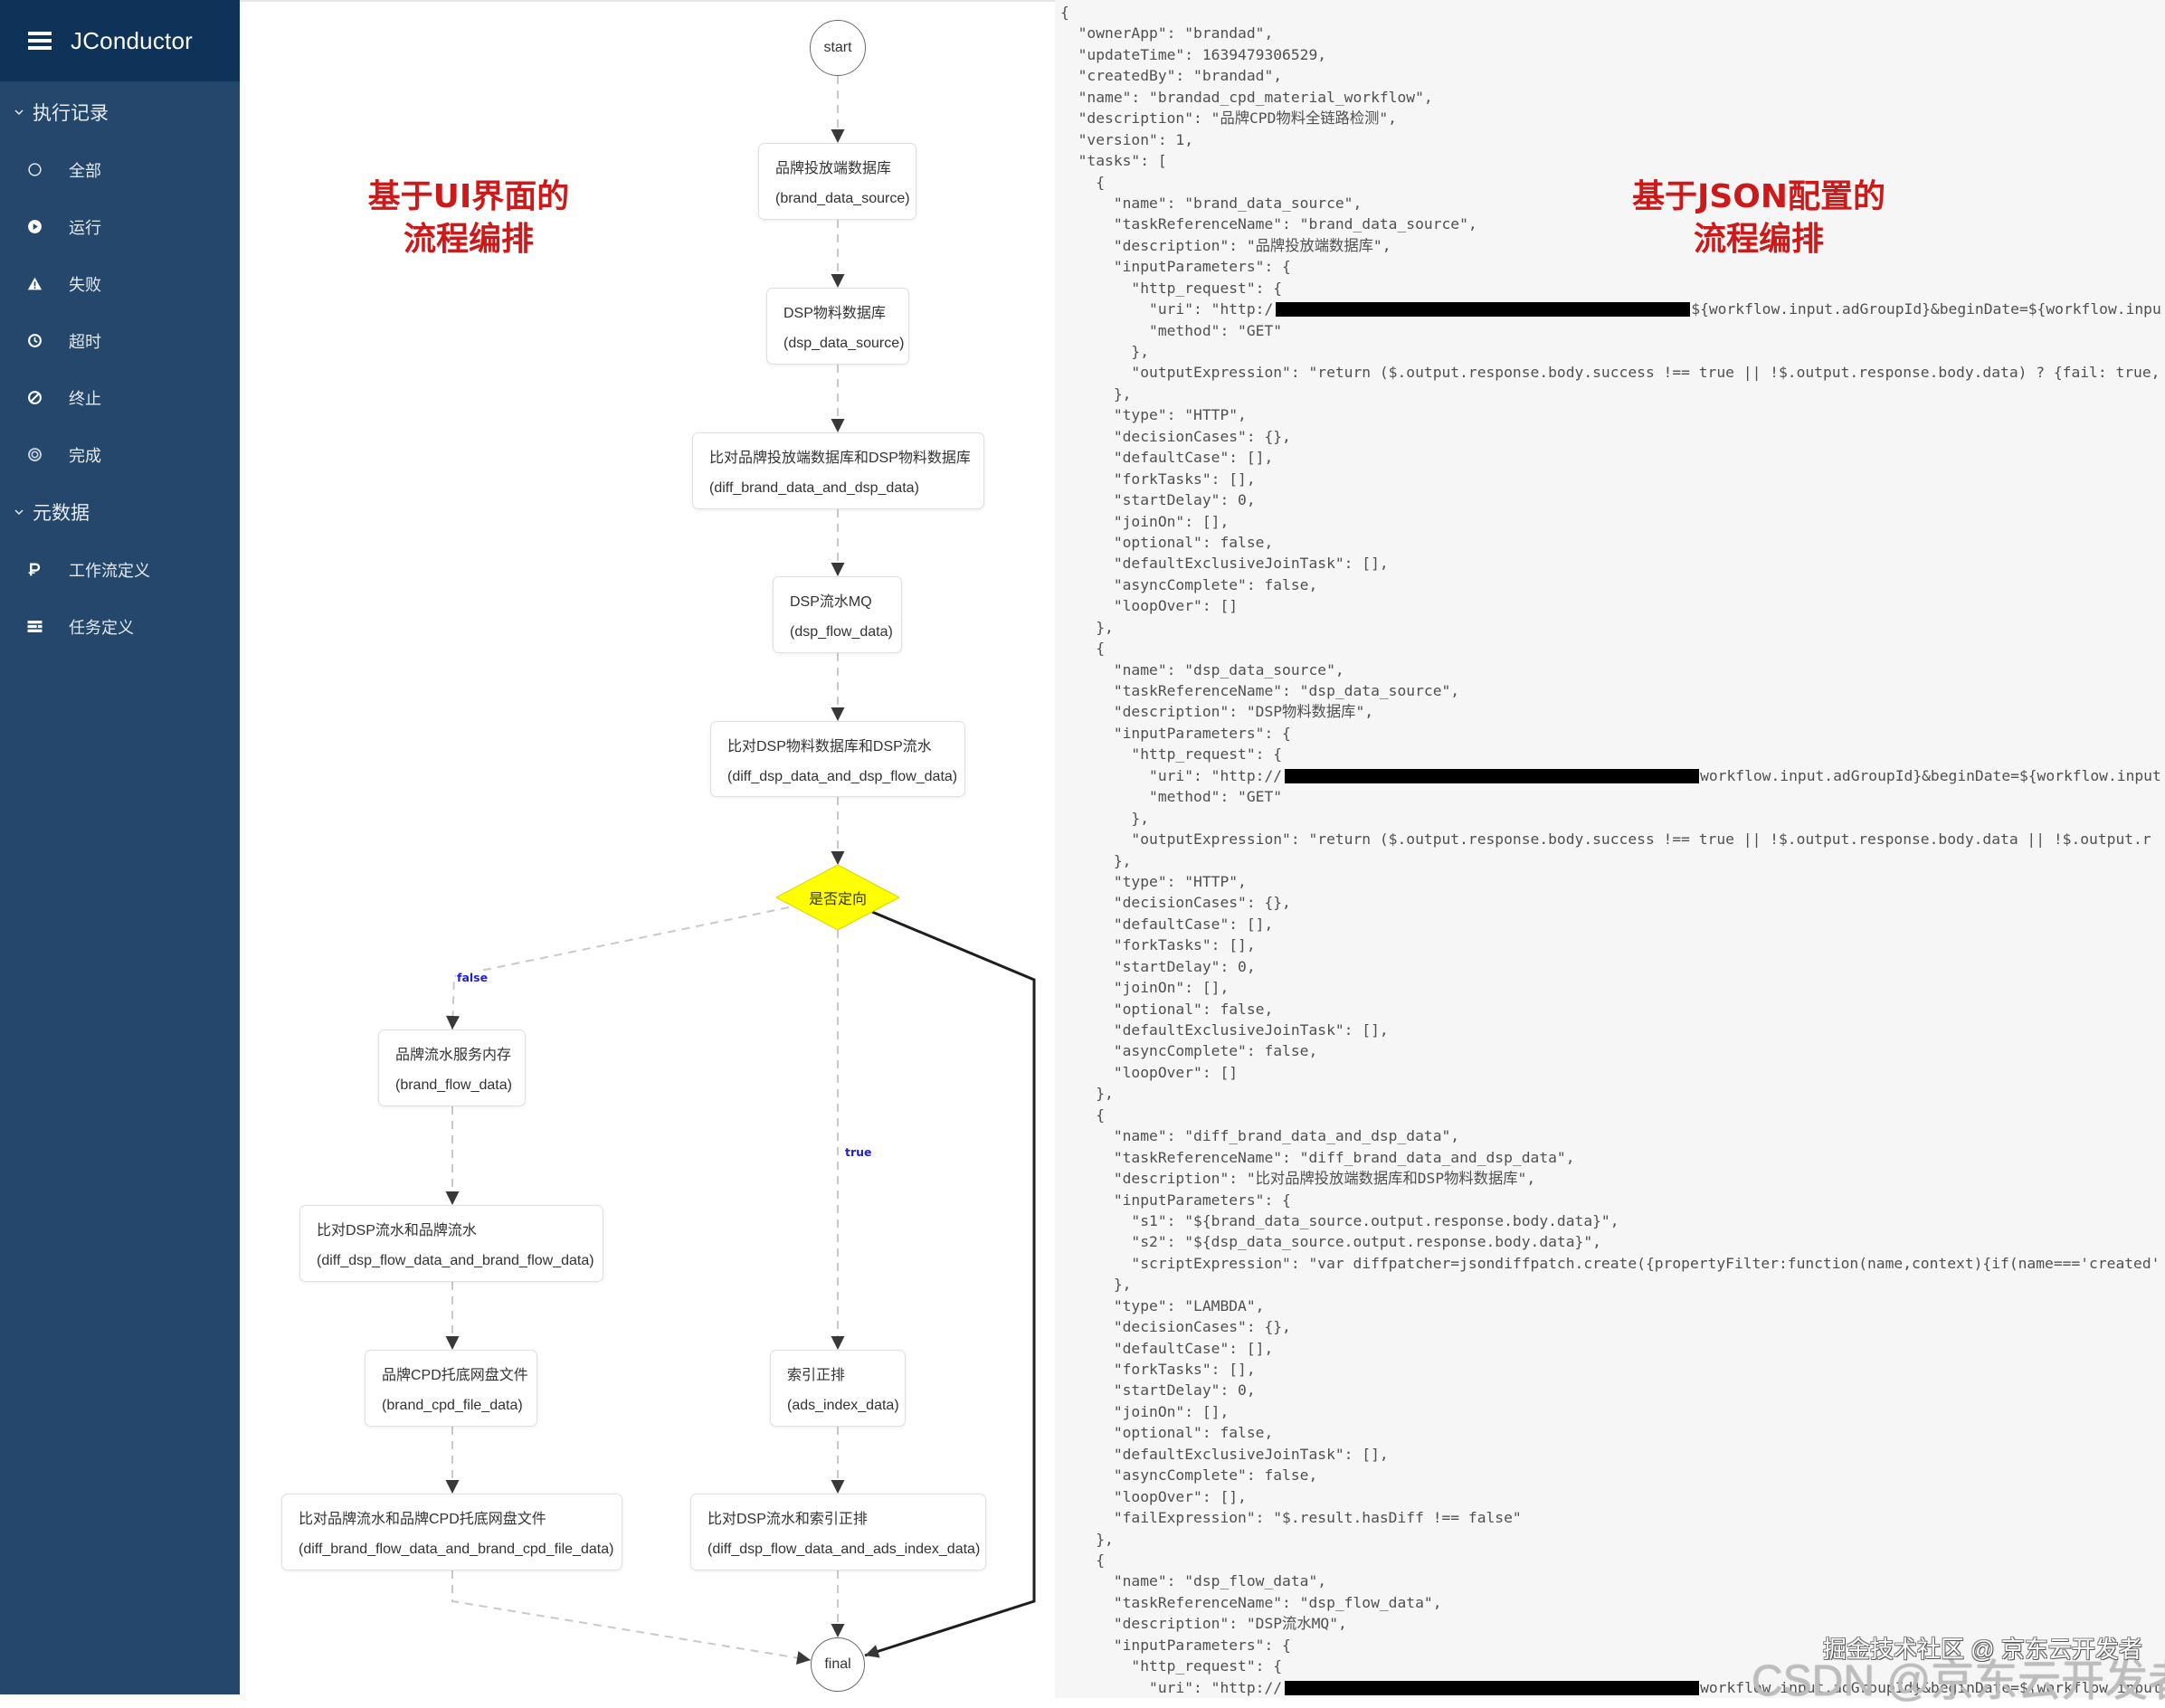 This screenshot has height=1708, width=2165. Describe the element at coordinates (1162, 1305) in the screenshot. I see `code-line: "type": "LAMBDA",` at that location.